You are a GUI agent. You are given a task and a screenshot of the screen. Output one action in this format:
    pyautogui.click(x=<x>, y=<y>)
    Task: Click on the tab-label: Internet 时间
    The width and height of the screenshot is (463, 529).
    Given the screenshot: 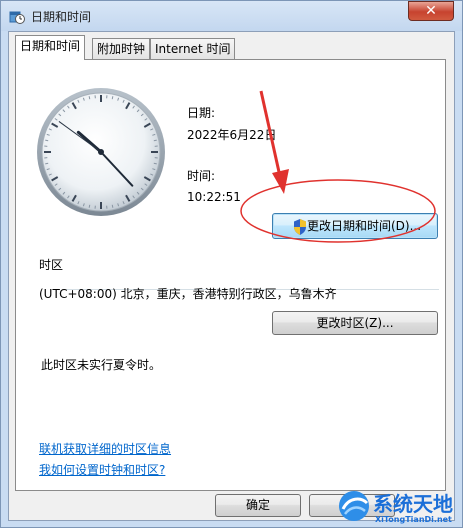 What is the action you would take?
    pyautogui.click(x=192, y=49)
    